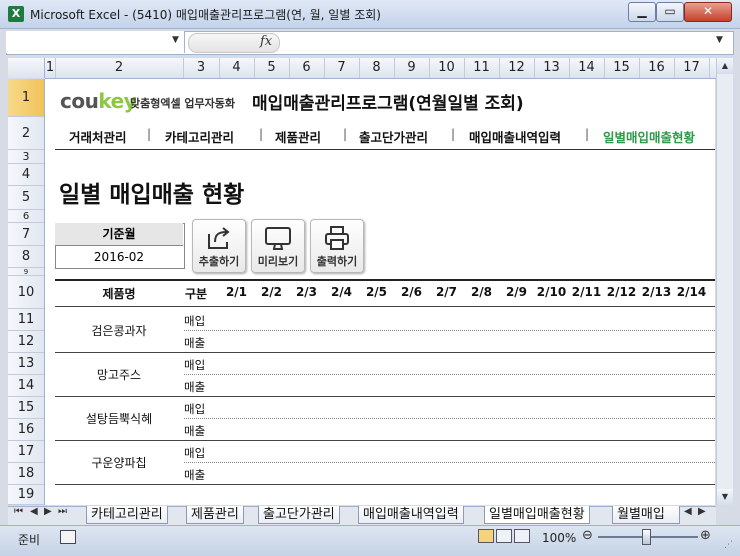 The image size is (740, 556). I want to click on row-header-13: 13, so click(26, 364).